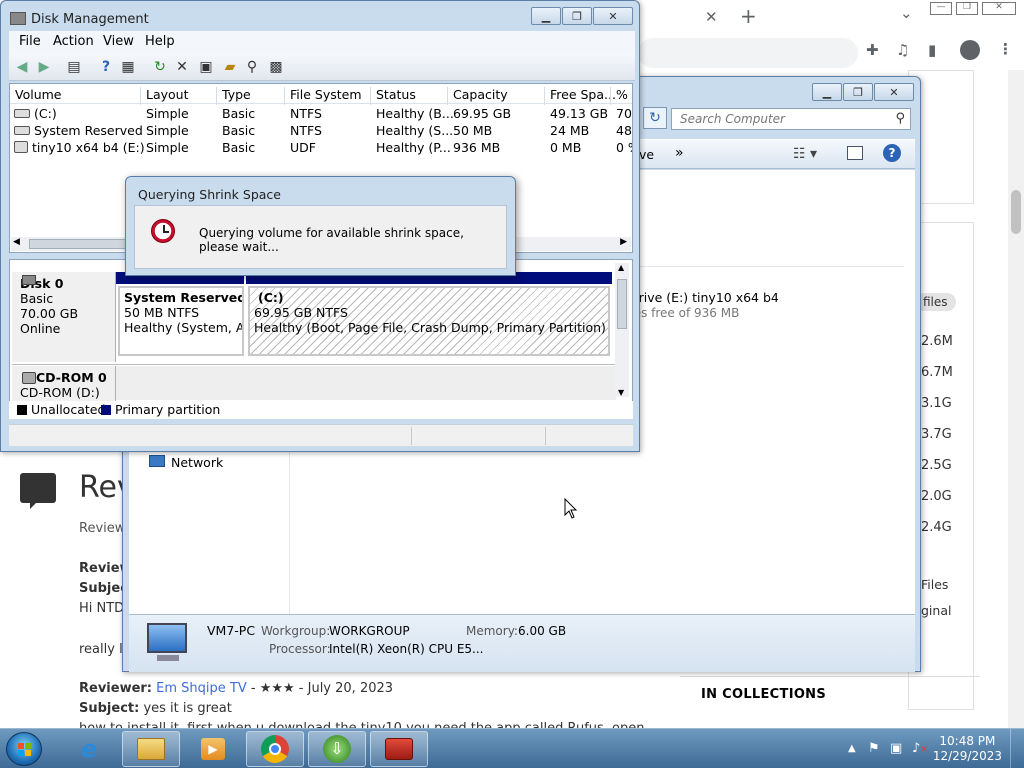 This screenshot has height=768, width=1024. Describe the element at coordinates (24, 749) in the screenshot. I see `start-button` at that location.